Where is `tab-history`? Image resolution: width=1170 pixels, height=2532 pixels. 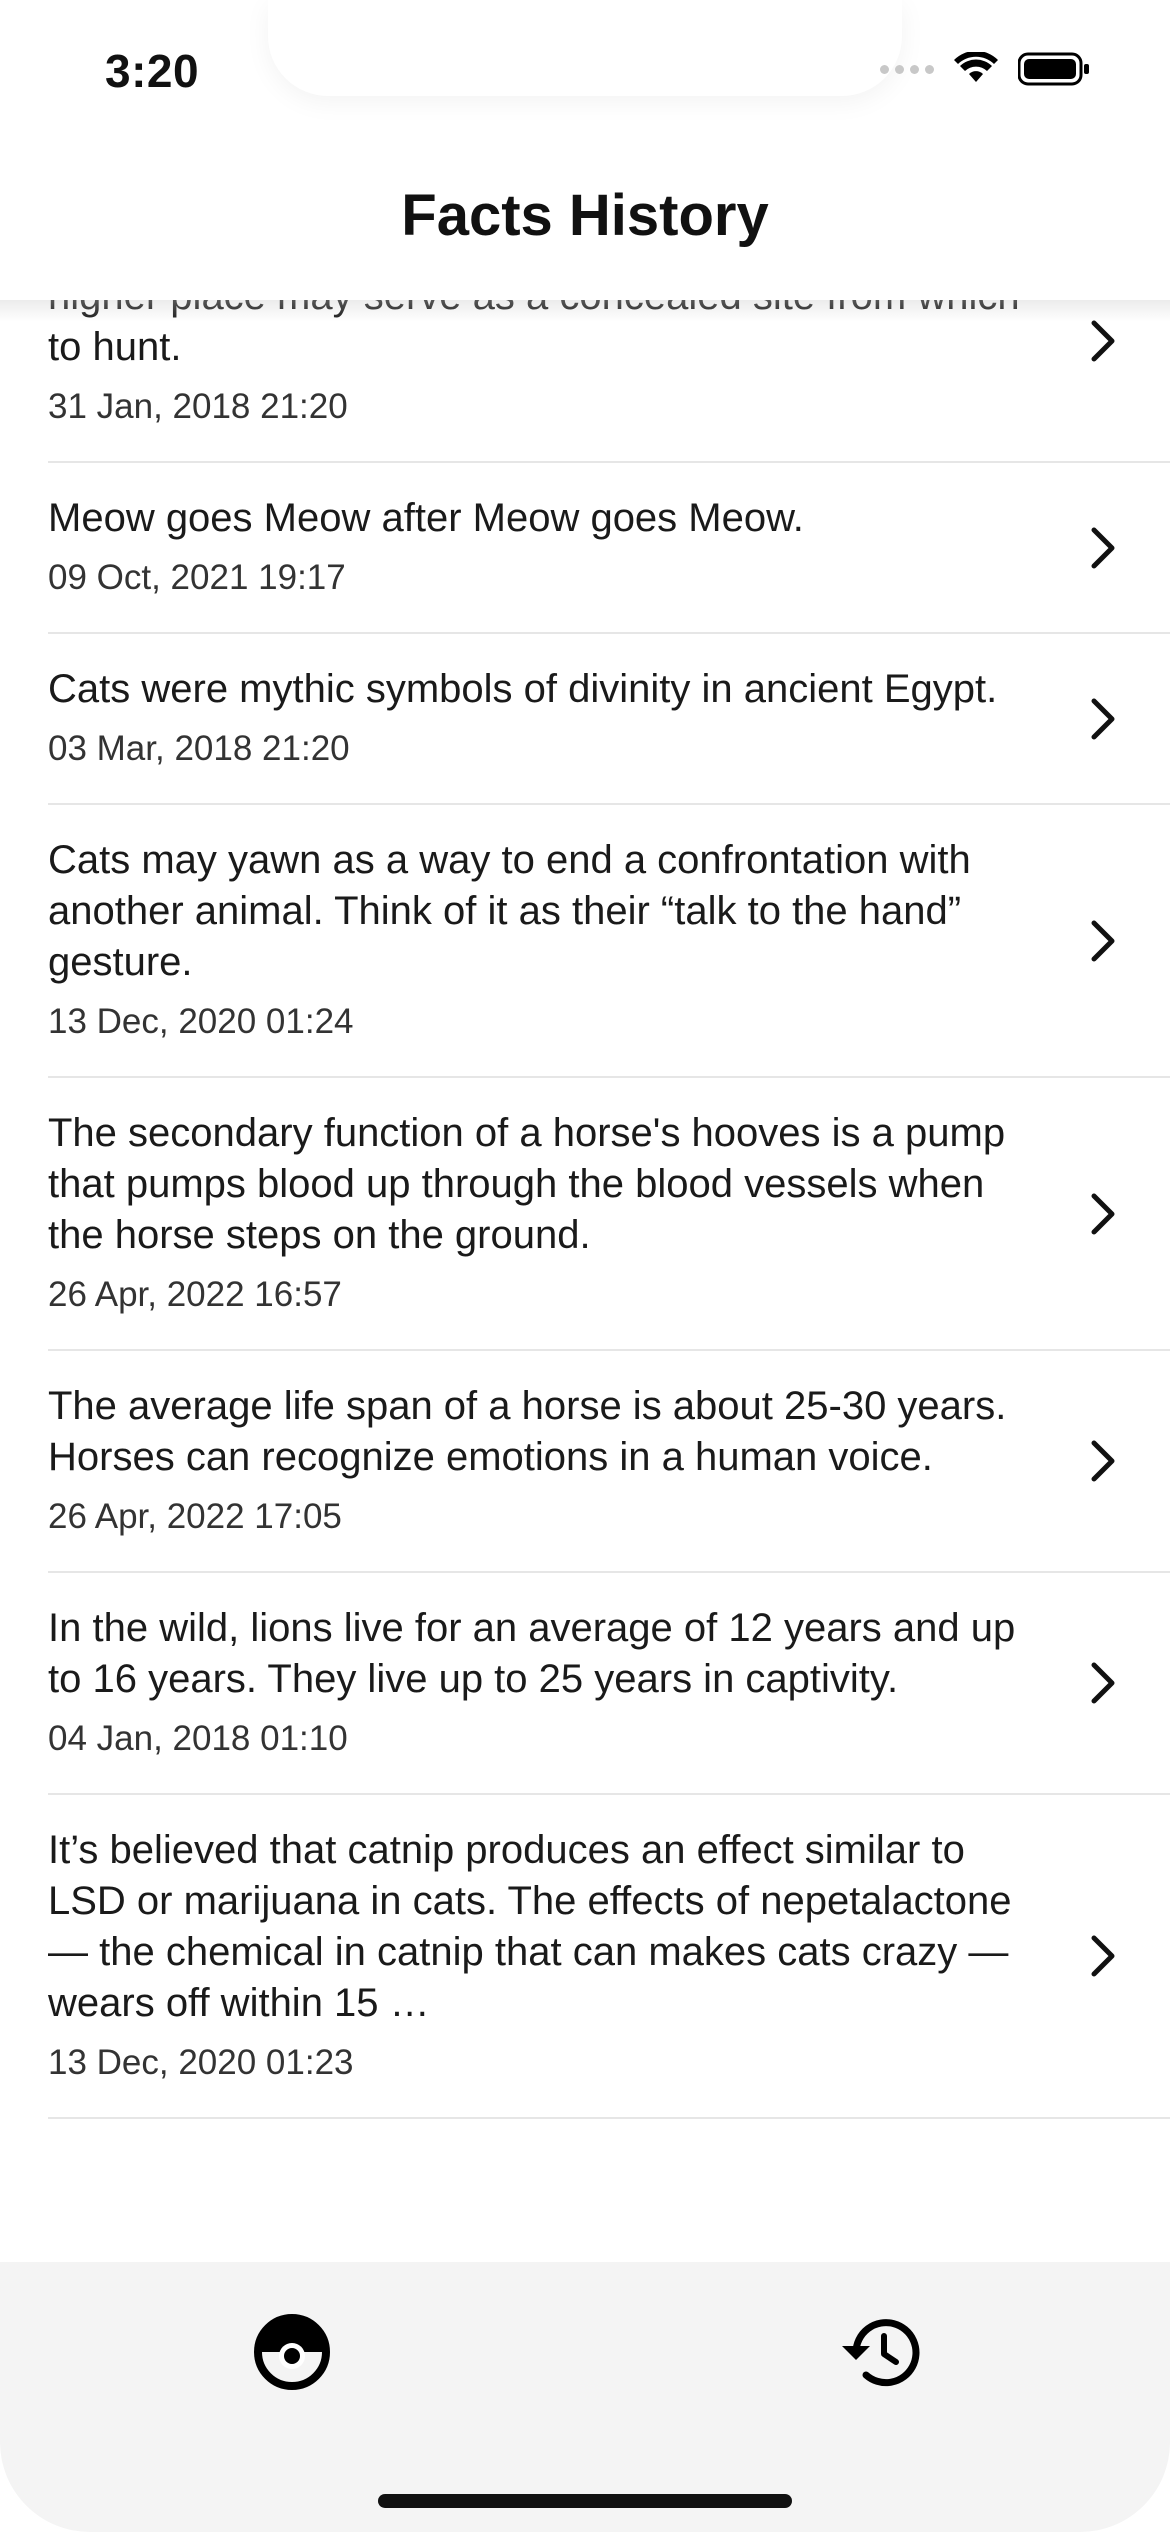 tab-history is located at coordinates (878, 2352).